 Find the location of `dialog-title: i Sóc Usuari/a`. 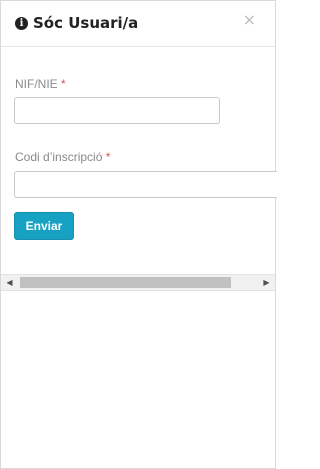

dialog-title: i Sóc Usuari/a is located at coordinates (76, 23).